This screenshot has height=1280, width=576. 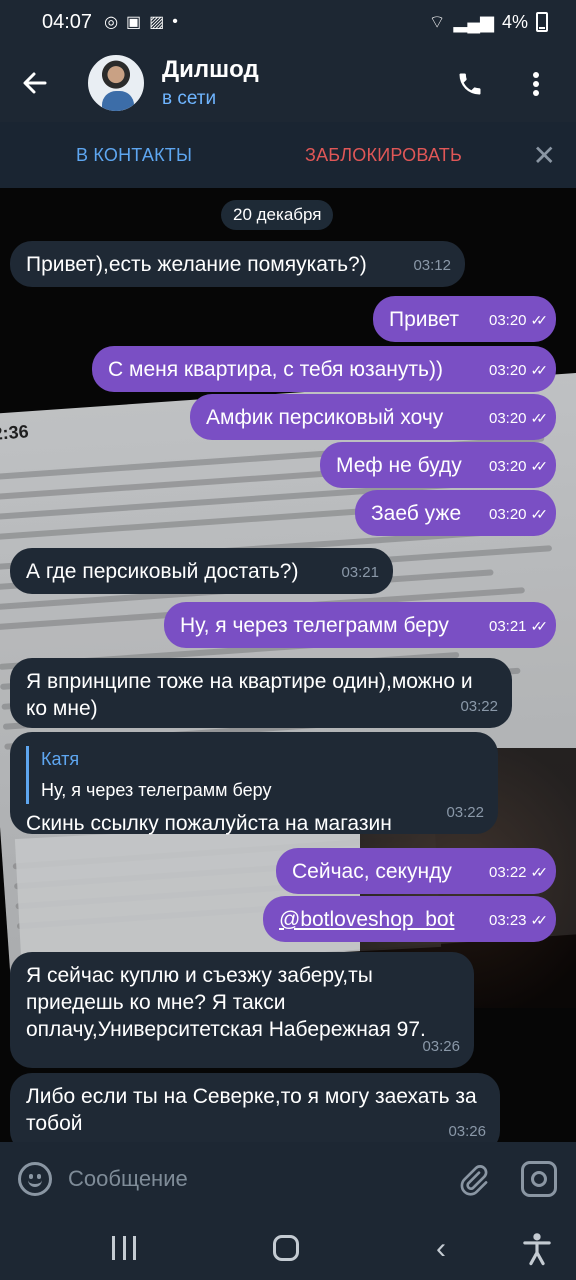 I want to click on gallery-icon: ▨, so click(x=157, y=22).